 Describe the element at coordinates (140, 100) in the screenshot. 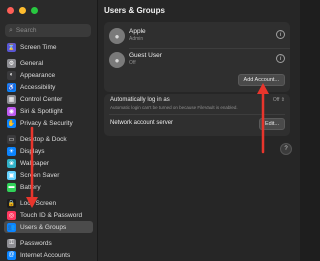

I see `auto-login-label: Automatically log in as` at that location.